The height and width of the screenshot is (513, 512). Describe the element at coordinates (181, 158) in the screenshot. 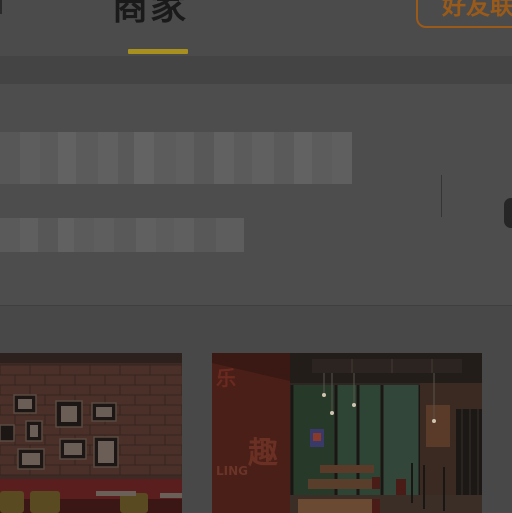

I see `merchant-name-redacted` at that location.